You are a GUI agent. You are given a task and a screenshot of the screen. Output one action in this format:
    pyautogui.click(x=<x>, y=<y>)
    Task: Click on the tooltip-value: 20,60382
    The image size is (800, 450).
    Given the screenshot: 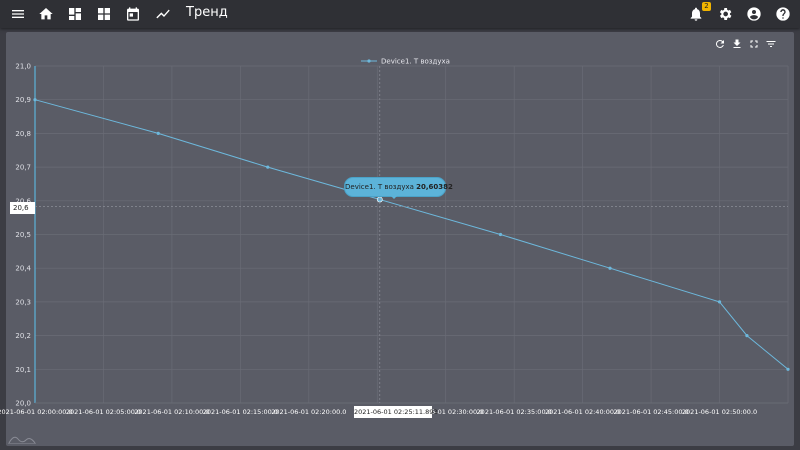 What is the action you would take?
    pyautogui.click(x=434, y=187)
    